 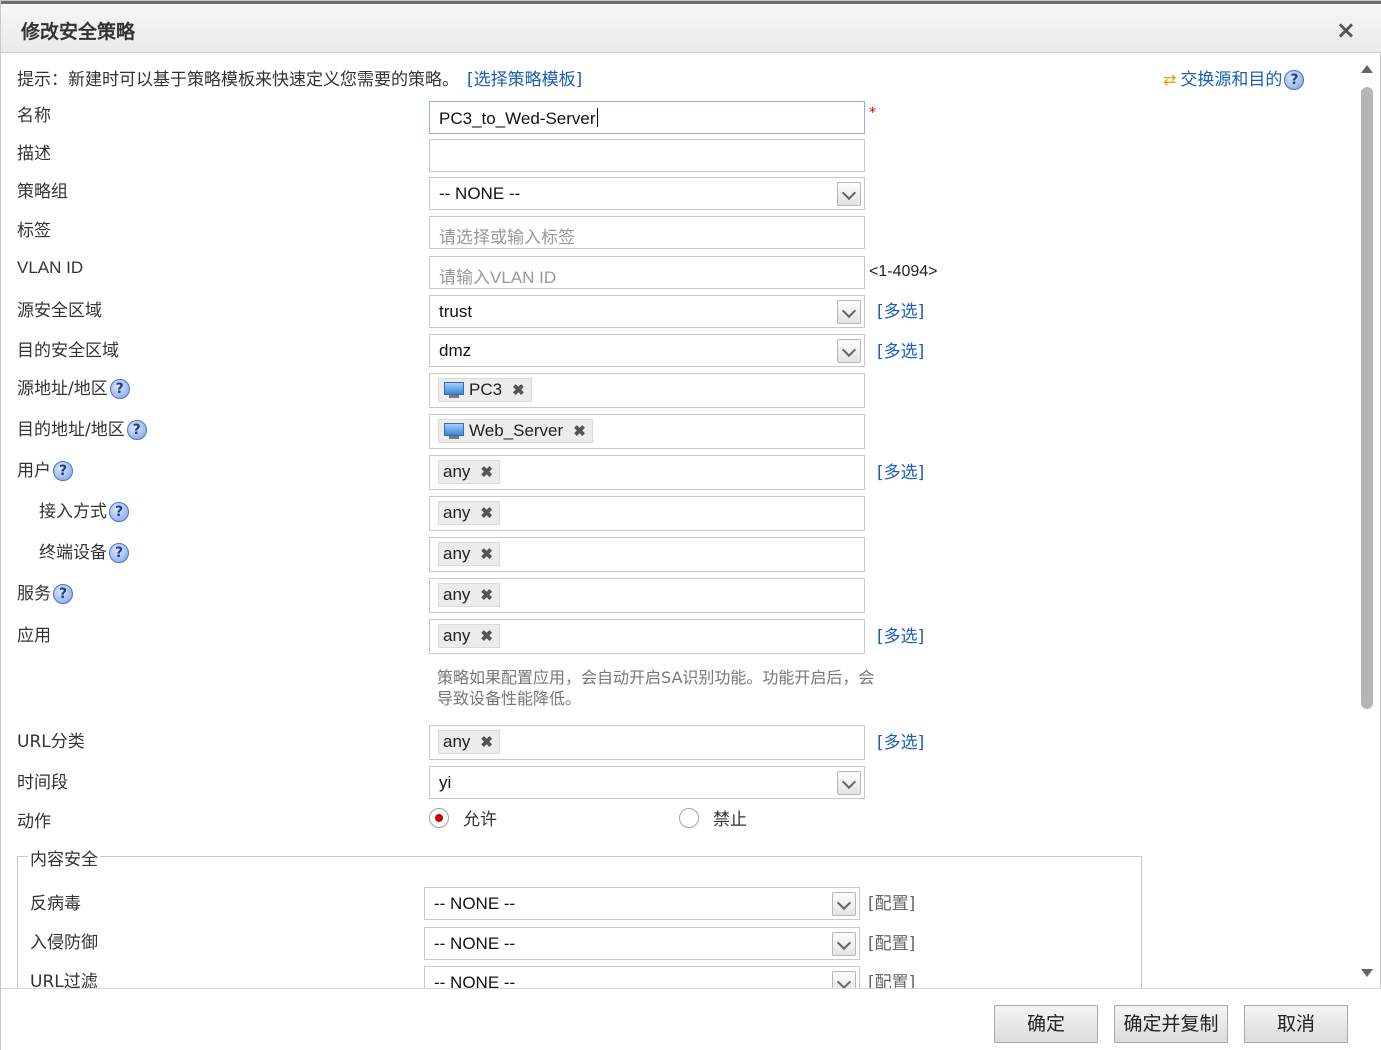 I want to click on service-input: any ✖, so click(x=647, y=595).